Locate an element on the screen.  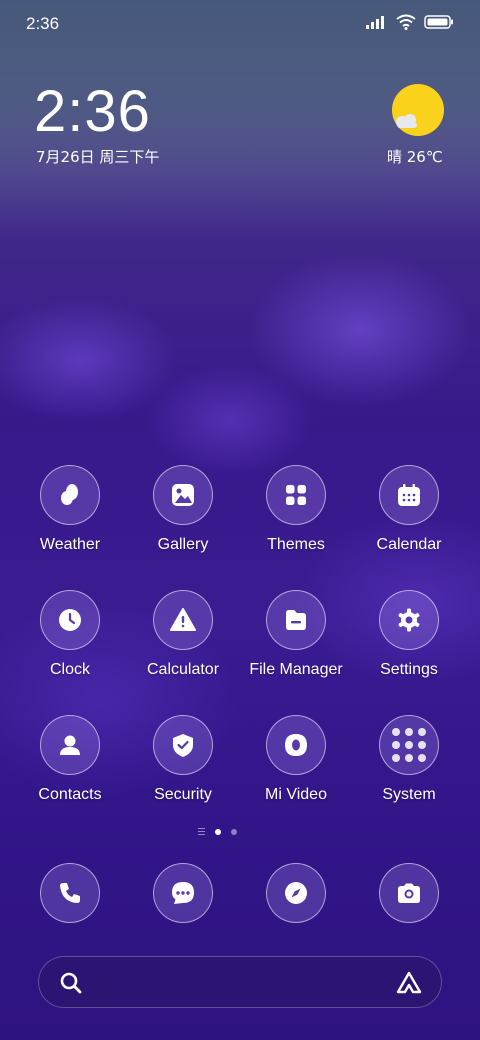
app-label: Gallery is located at coordinates (183, 544).